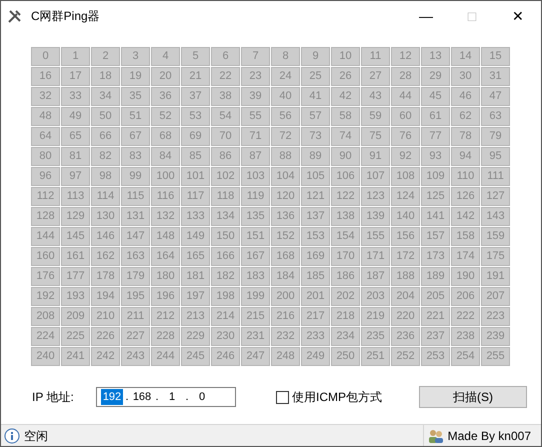 This screenshot has height=447, width=542. Describe the element at coordinates (202, 397) in the screenshot. I see `octet-input: 0` at that location.